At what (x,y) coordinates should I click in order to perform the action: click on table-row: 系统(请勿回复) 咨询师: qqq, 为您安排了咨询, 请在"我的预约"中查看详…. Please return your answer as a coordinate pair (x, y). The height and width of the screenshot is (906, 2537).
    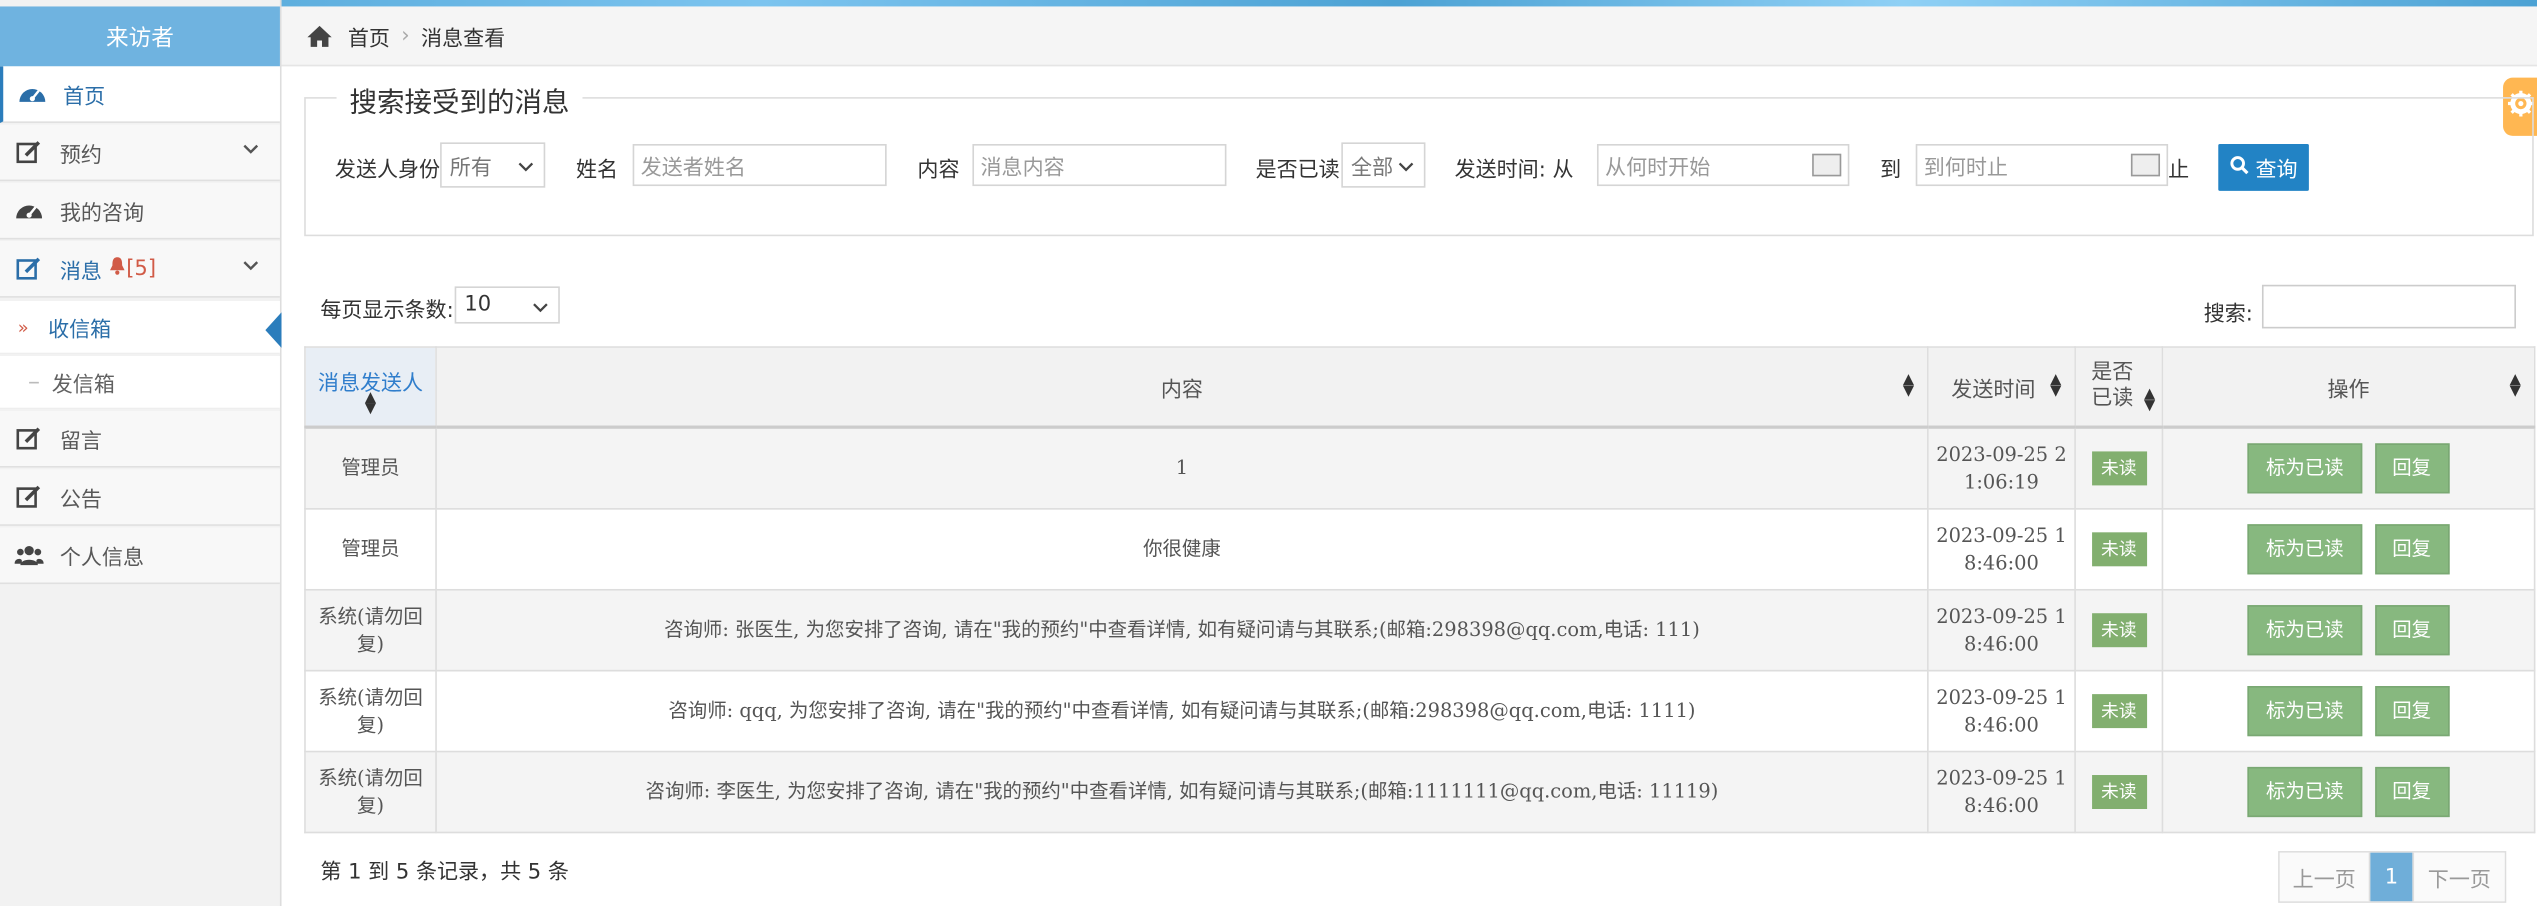
    Looking at the image, I should click on (1420, 711).